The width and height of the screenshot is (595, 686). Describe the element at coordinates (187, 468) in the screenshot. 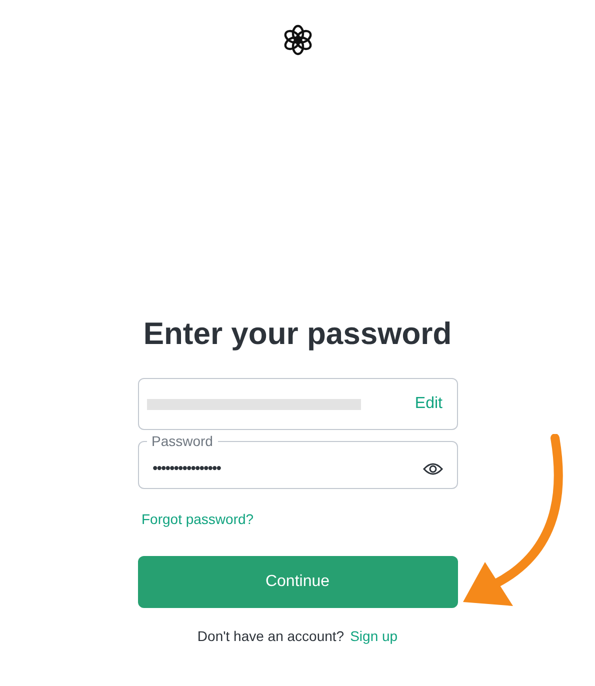

I see `password-value: ••••••••••••••••` at that location.